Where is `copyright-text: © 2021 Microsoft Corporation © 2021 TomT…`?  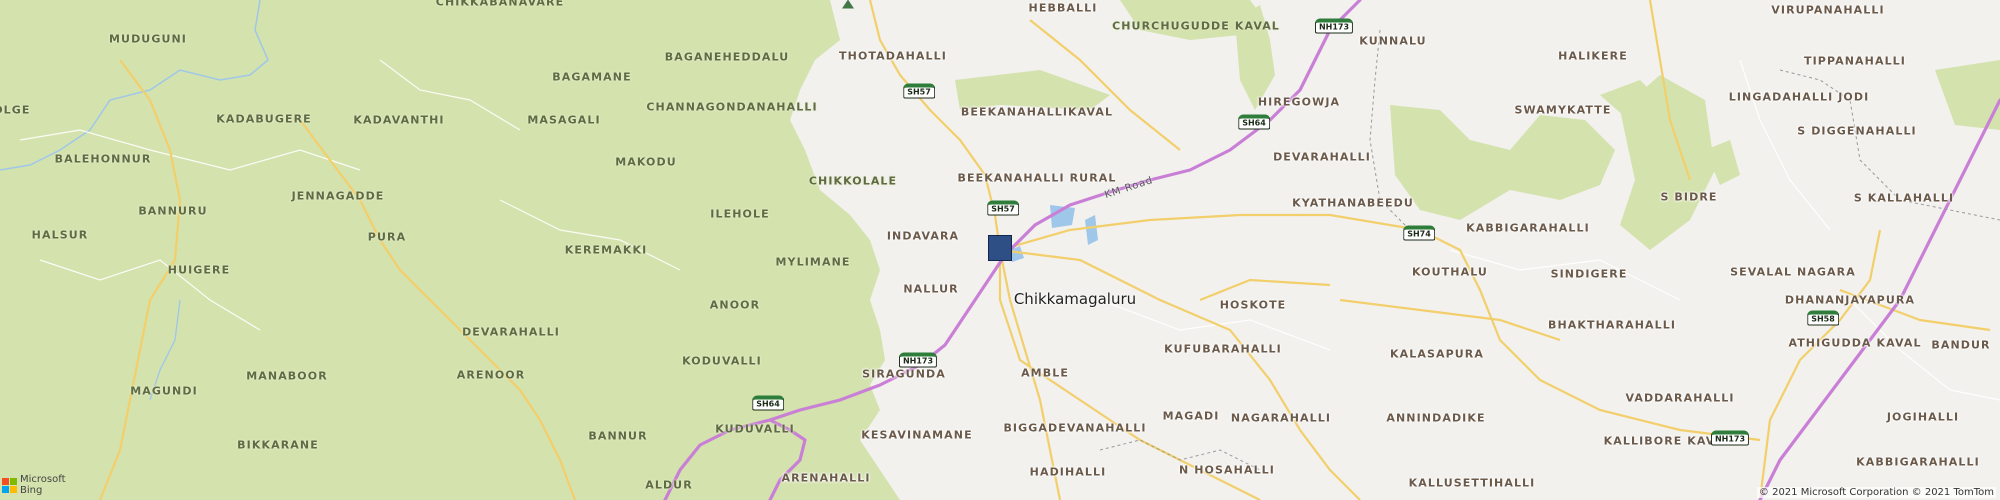 copyright-text: © 2021 Microsoft Corporation © 2021 TomT… is located at coordinates (1876, 492).